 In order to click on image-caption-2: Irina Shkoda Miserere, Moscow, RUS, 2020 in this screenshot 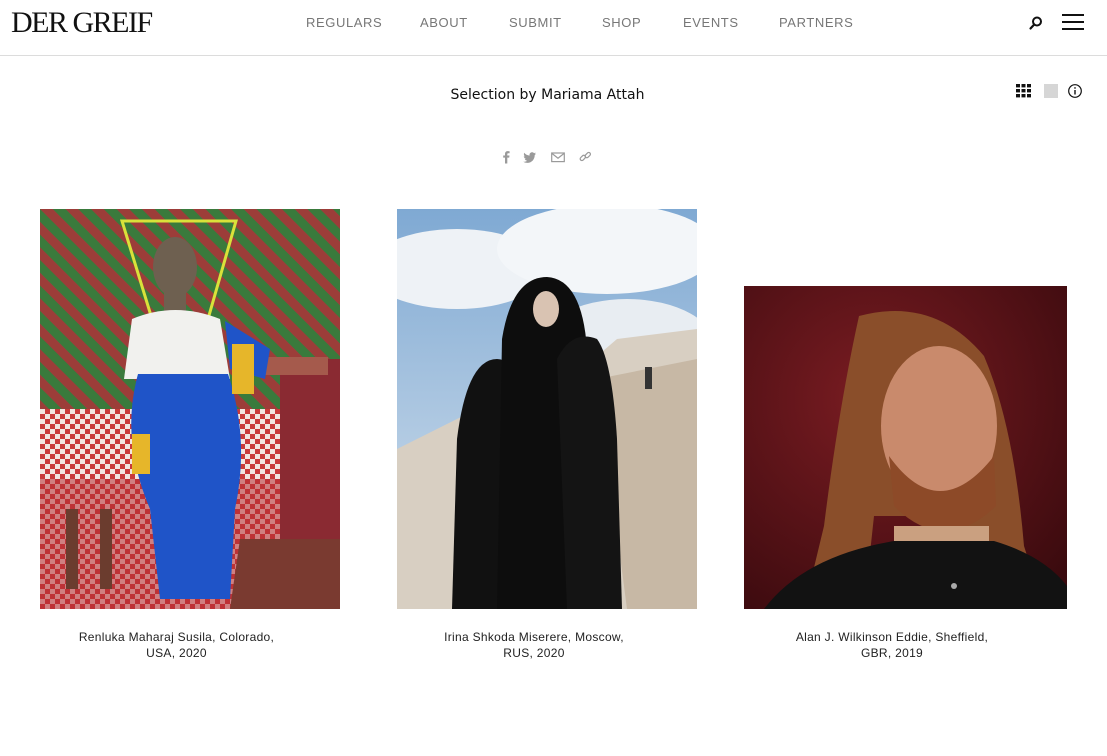, I will do `click(534, 645)`.